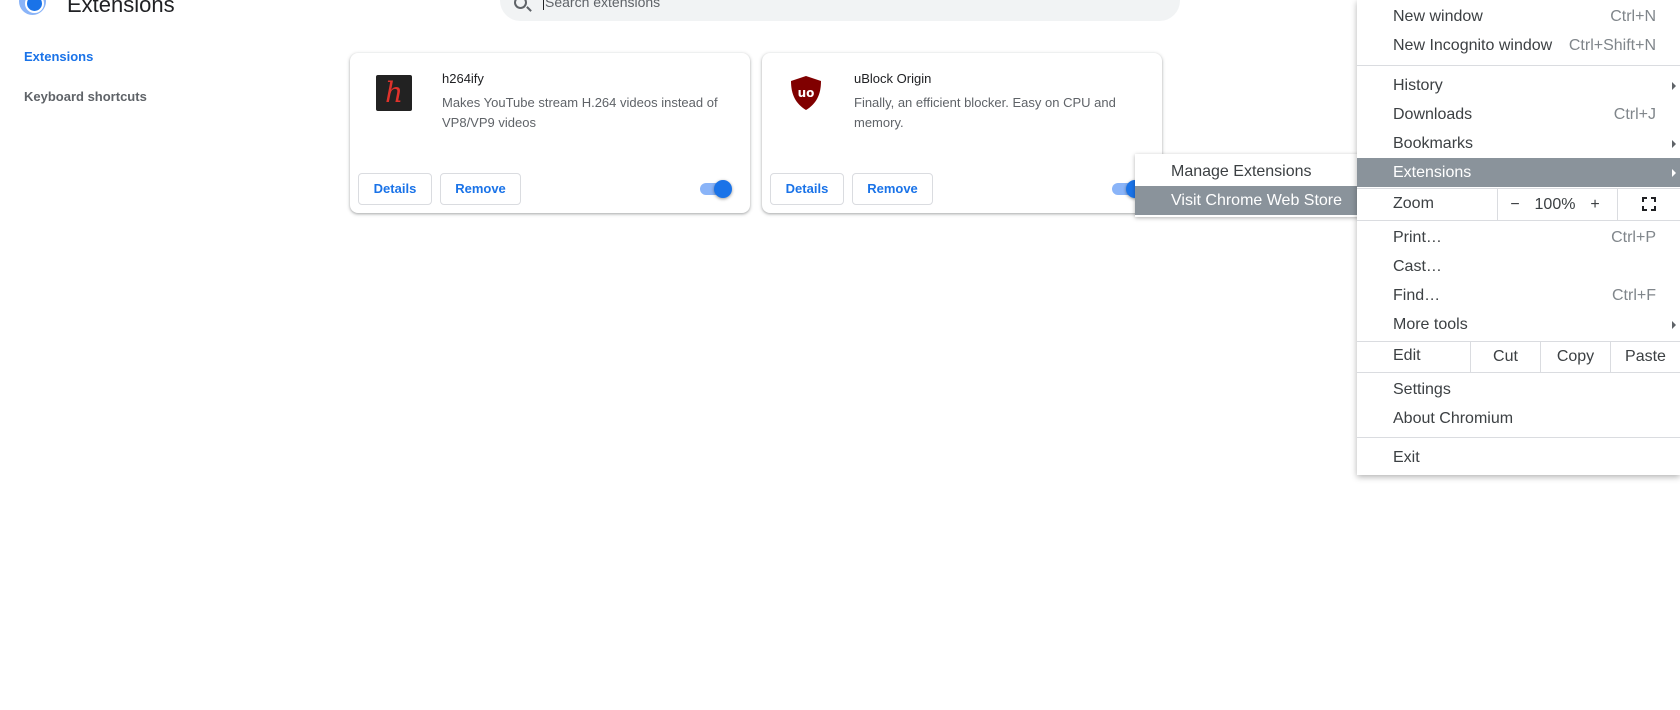 This screenshot has height=710, width=1680. Describe the element at coordinates (1453, 418) in the screenshot. I see `menu-item-label: About Chromium` at that location.